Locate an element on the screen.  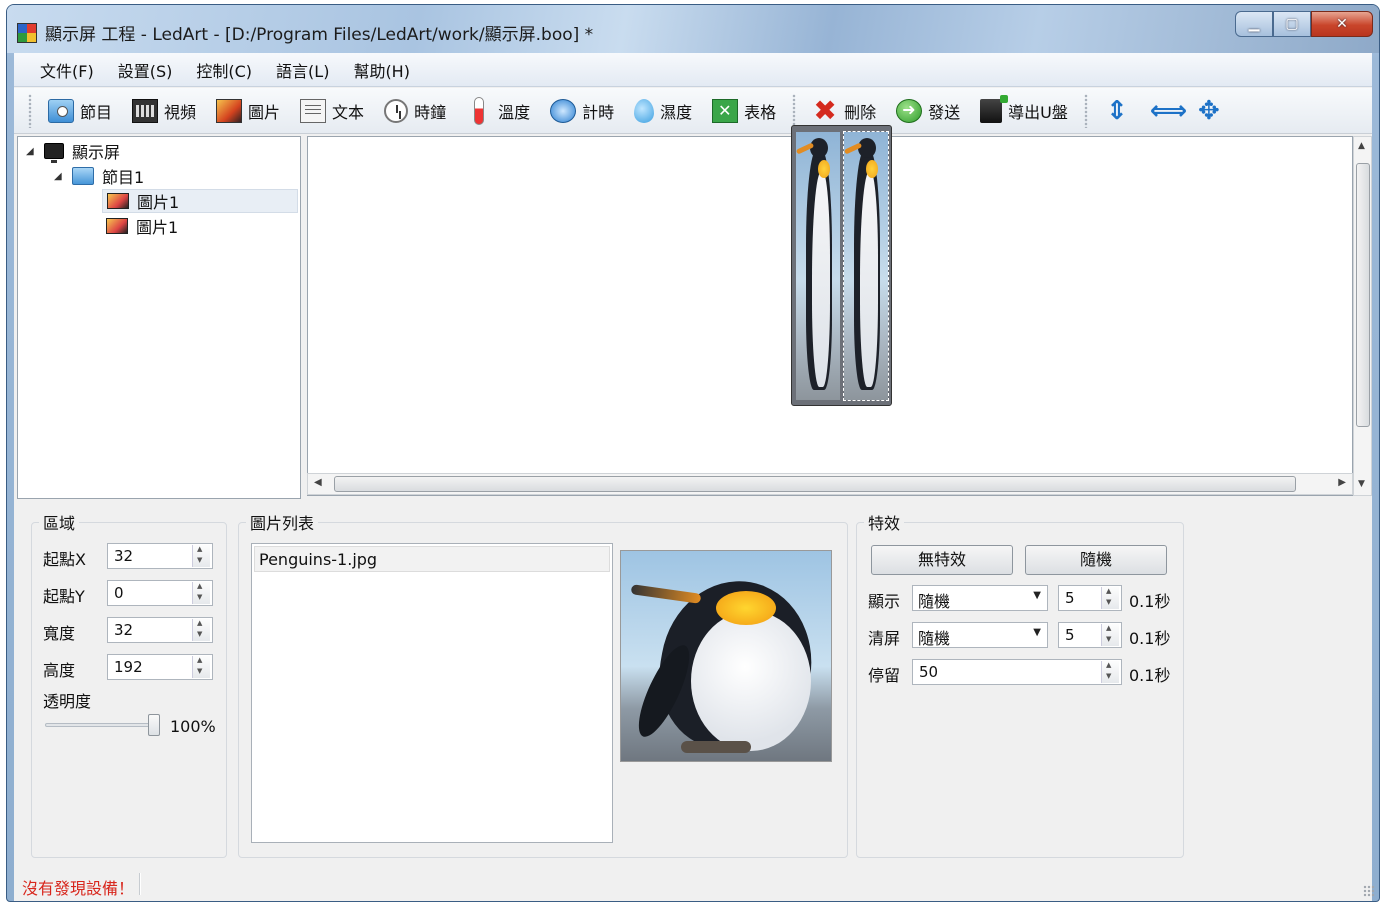
app-logo-icon is located at coordinates (27, 33).